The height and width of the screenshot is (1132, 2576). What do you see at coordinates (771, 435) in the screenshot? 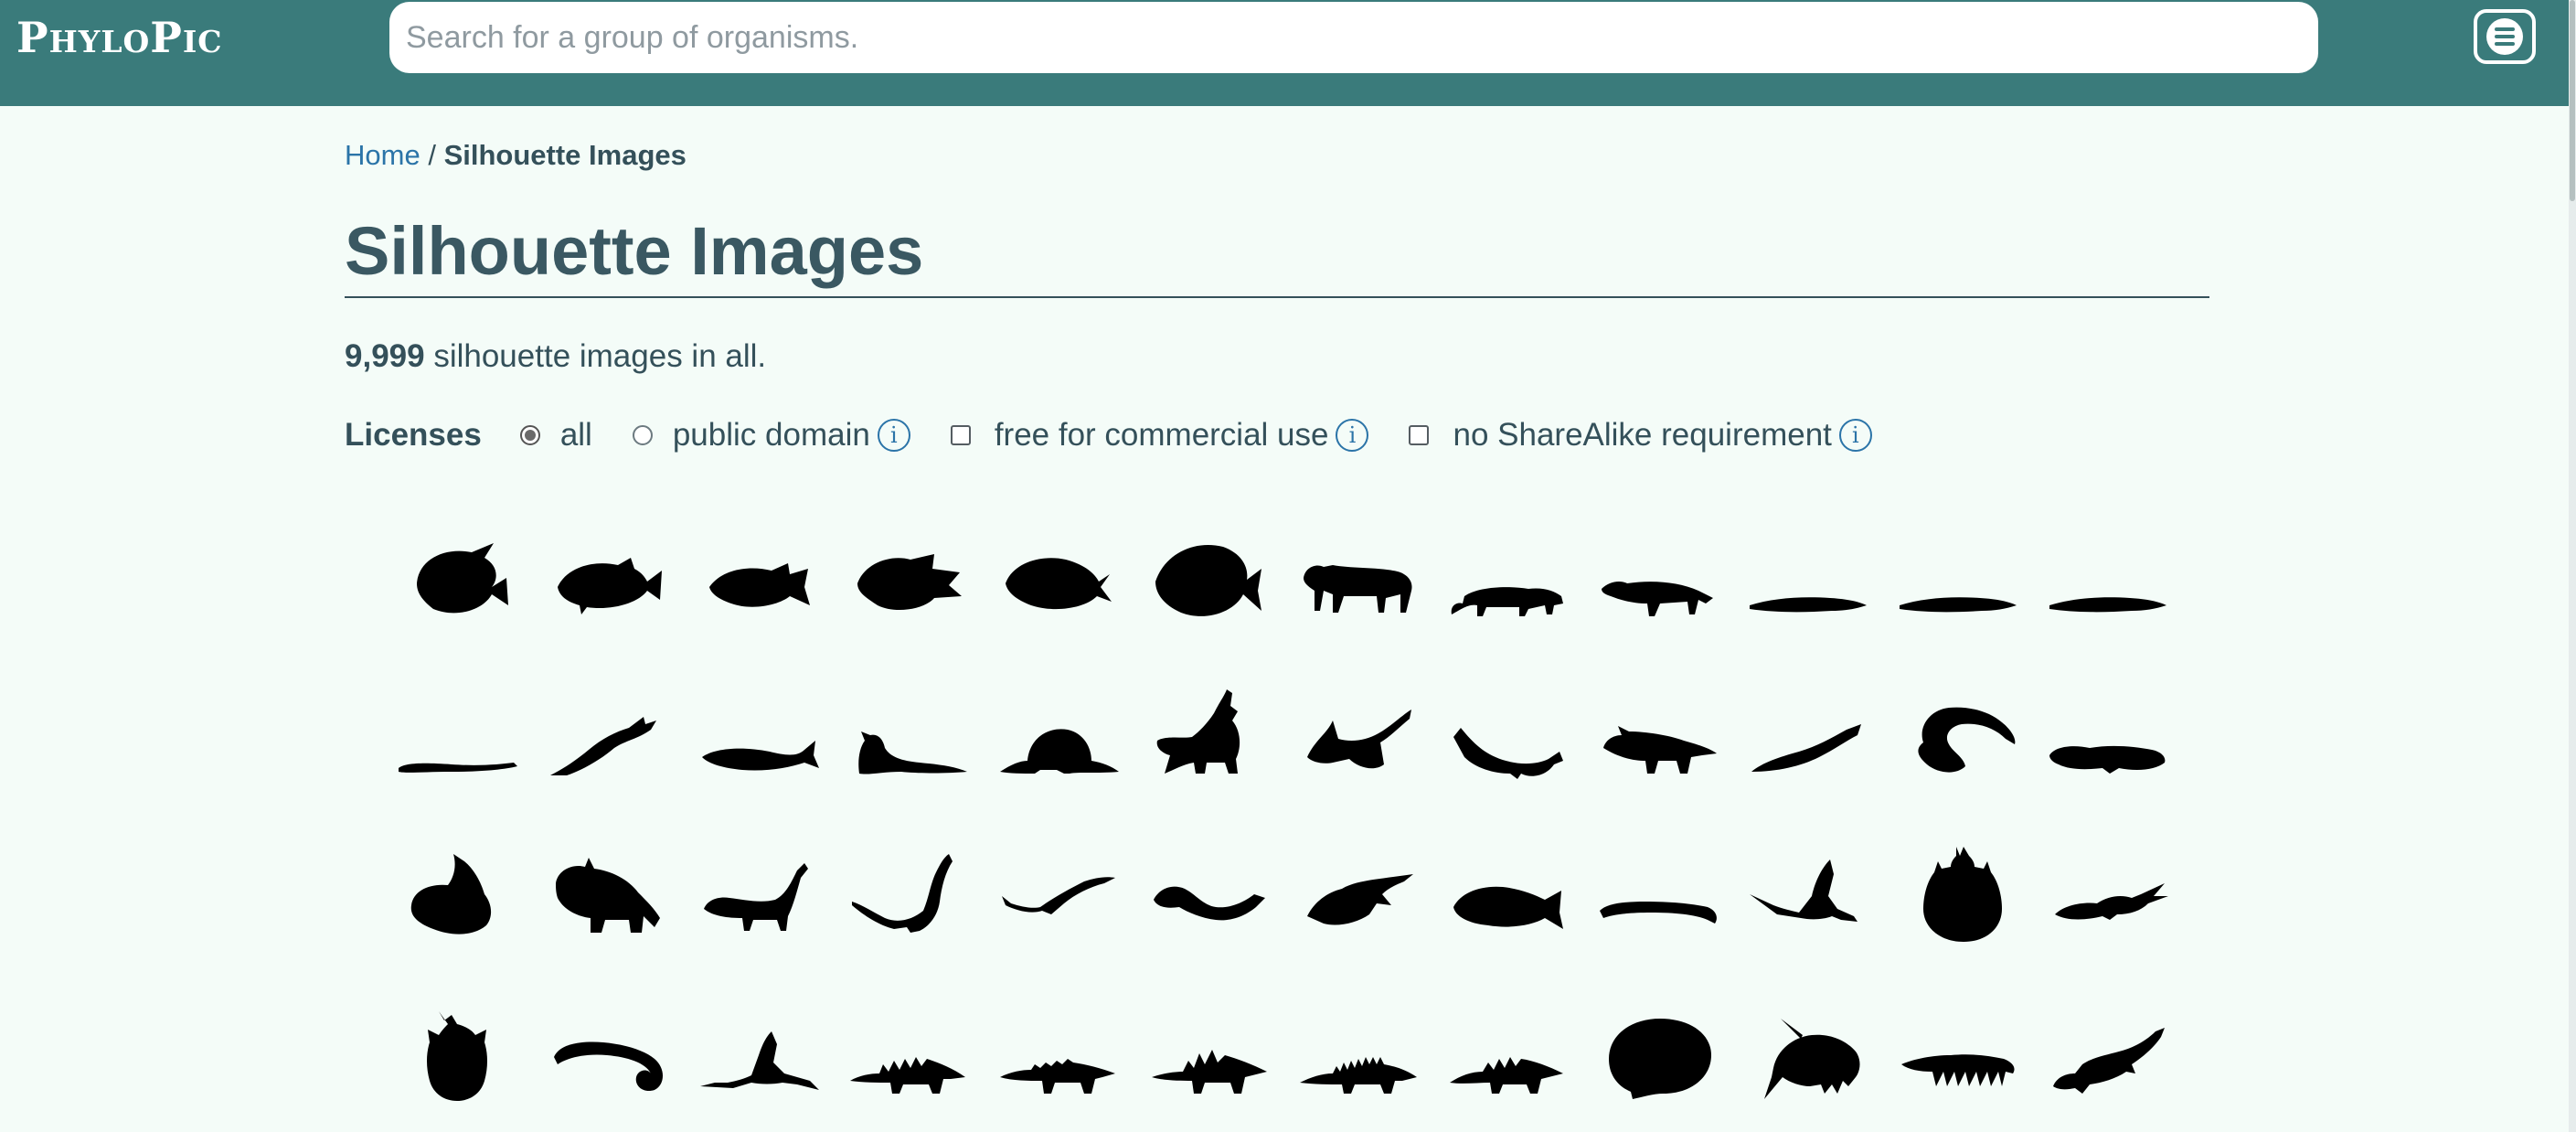
I see `license-option-public-domain: public domain i` at bounding box center [771, 435].